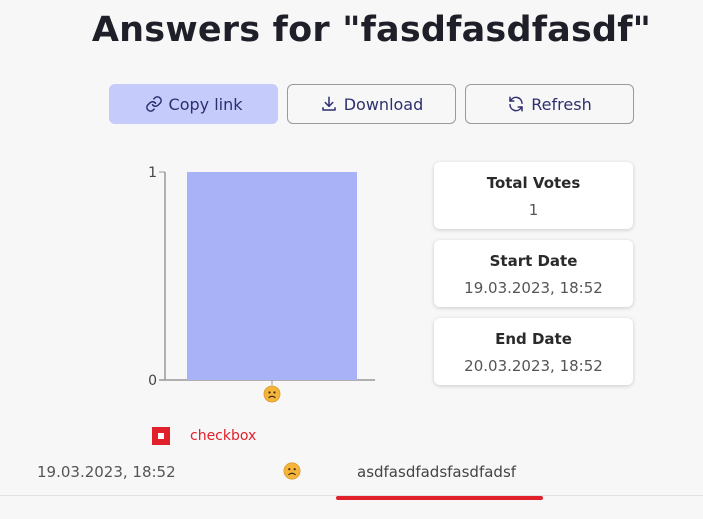 The width and height of the screenshot is (703, 519). What do you see at coordinates (272, 394) in the screenshot?
I see `x-tick-worried-face-icon` at bounding box center [272, 394].